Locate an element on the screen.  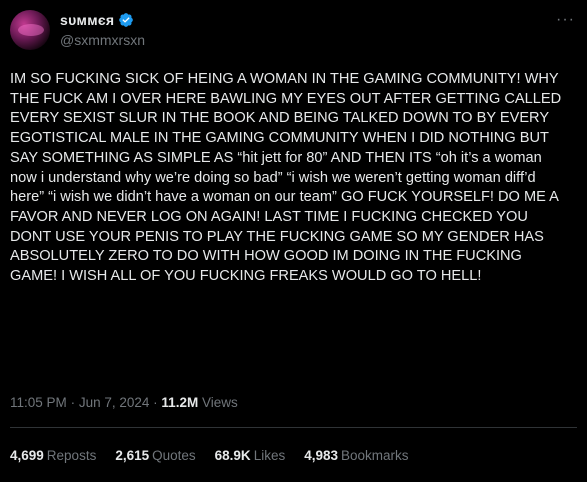
author-name-row: sυммєя is located at coordinates (97, 20).